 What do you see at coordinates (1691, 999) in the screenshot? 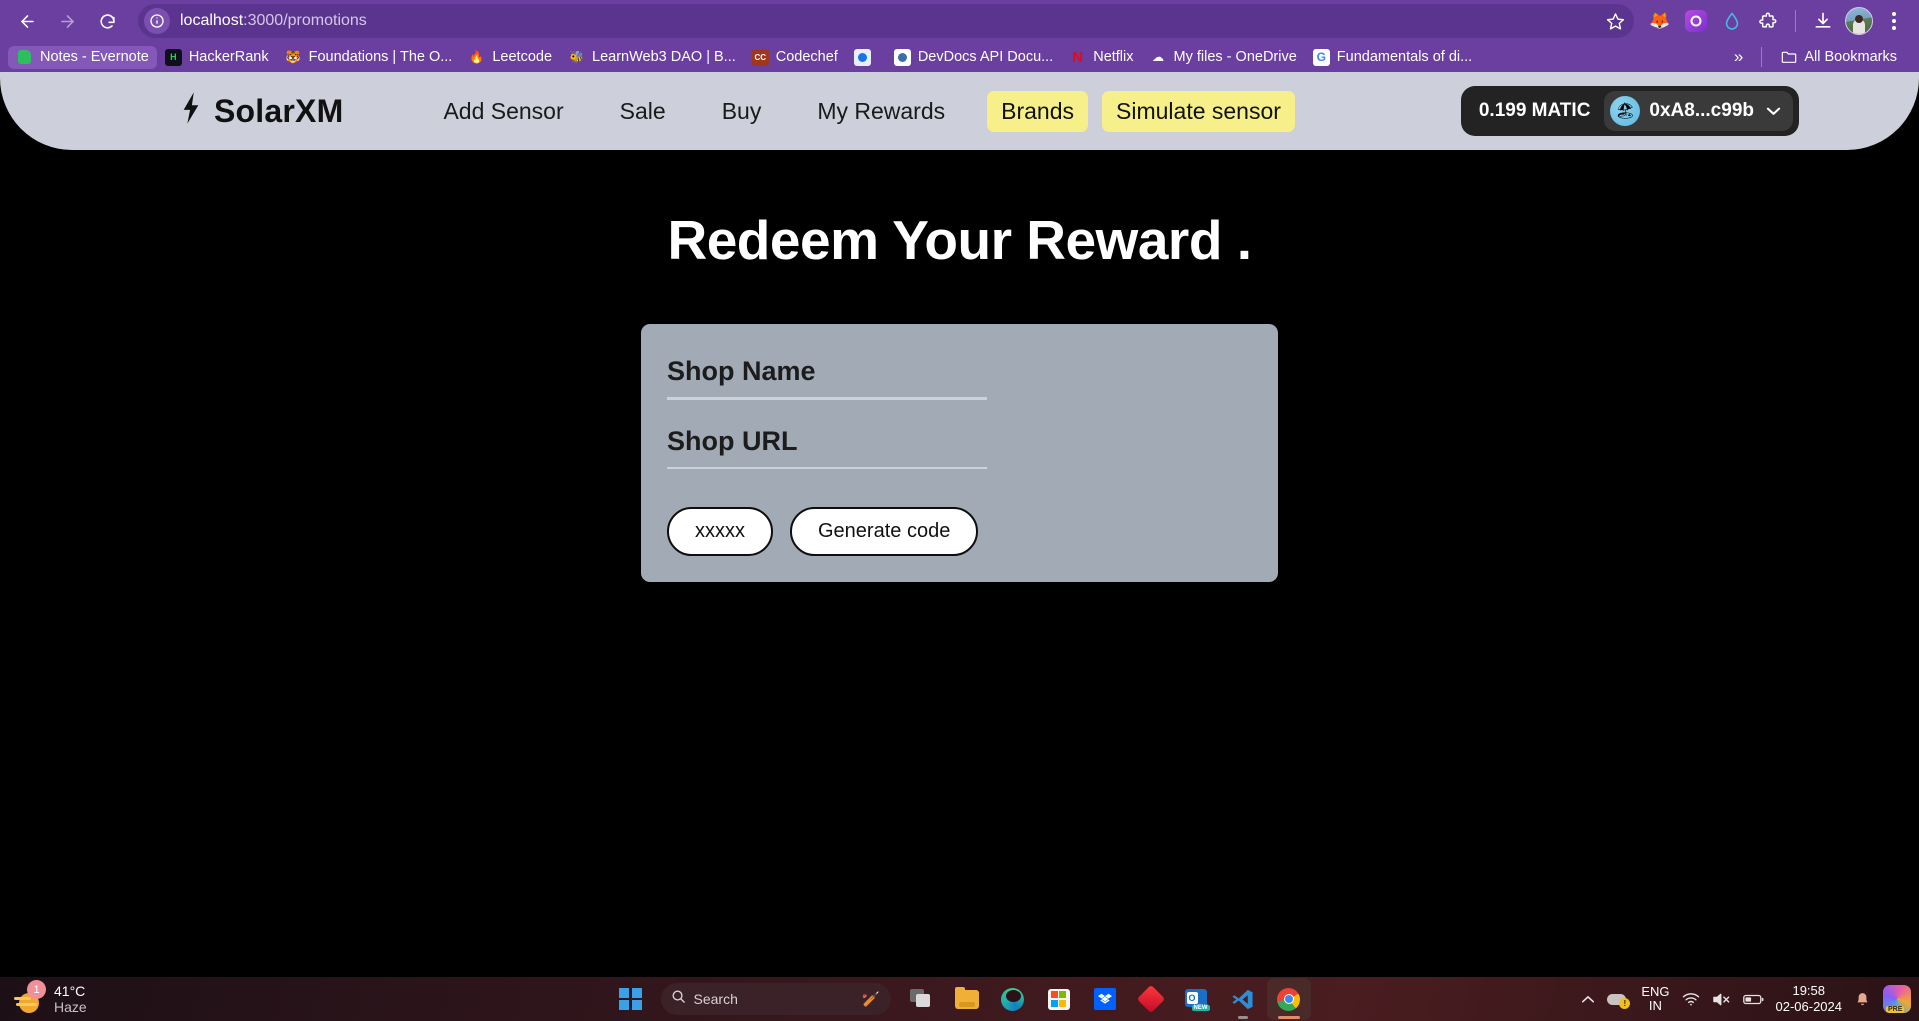
I see `wifi-icon` at bounding box center [1691, 999].